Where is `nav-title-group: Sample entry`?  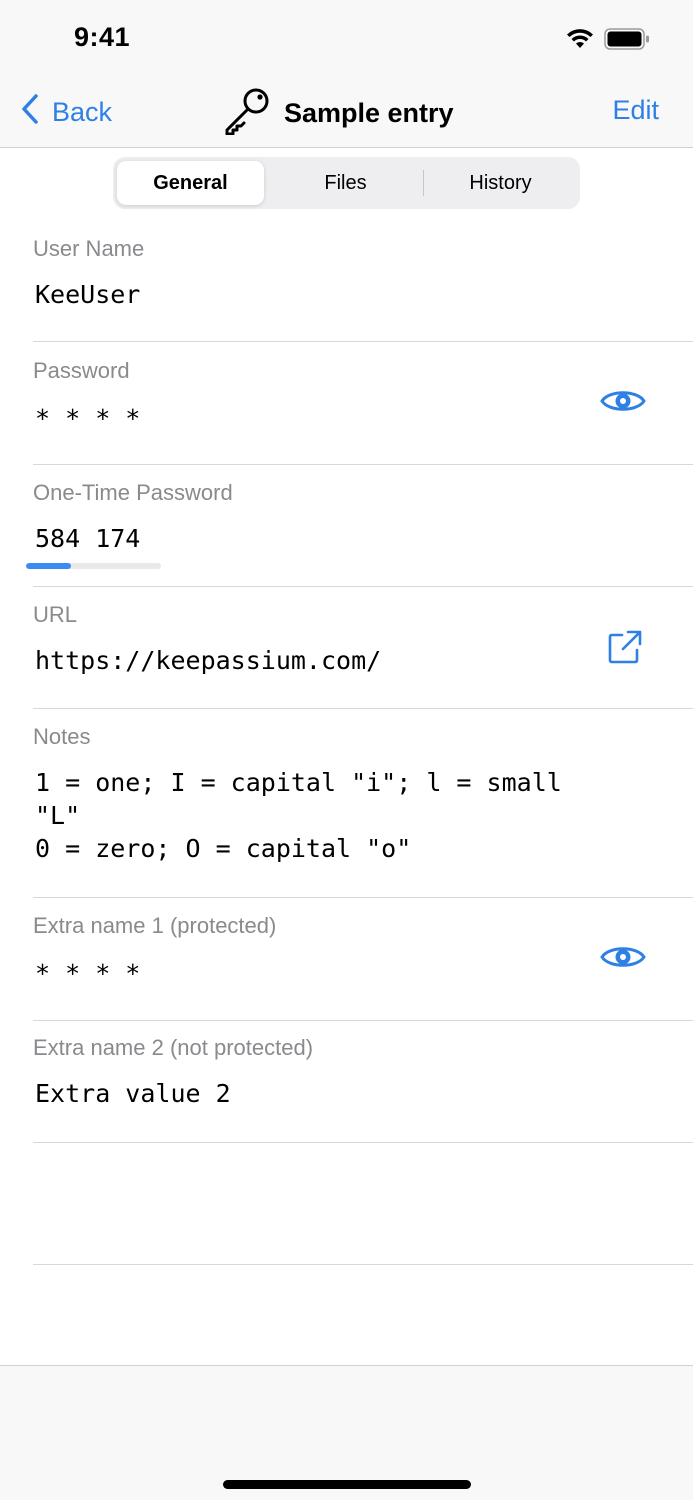
nav-title-group: Sample entry is located at coordinates (338, 113).